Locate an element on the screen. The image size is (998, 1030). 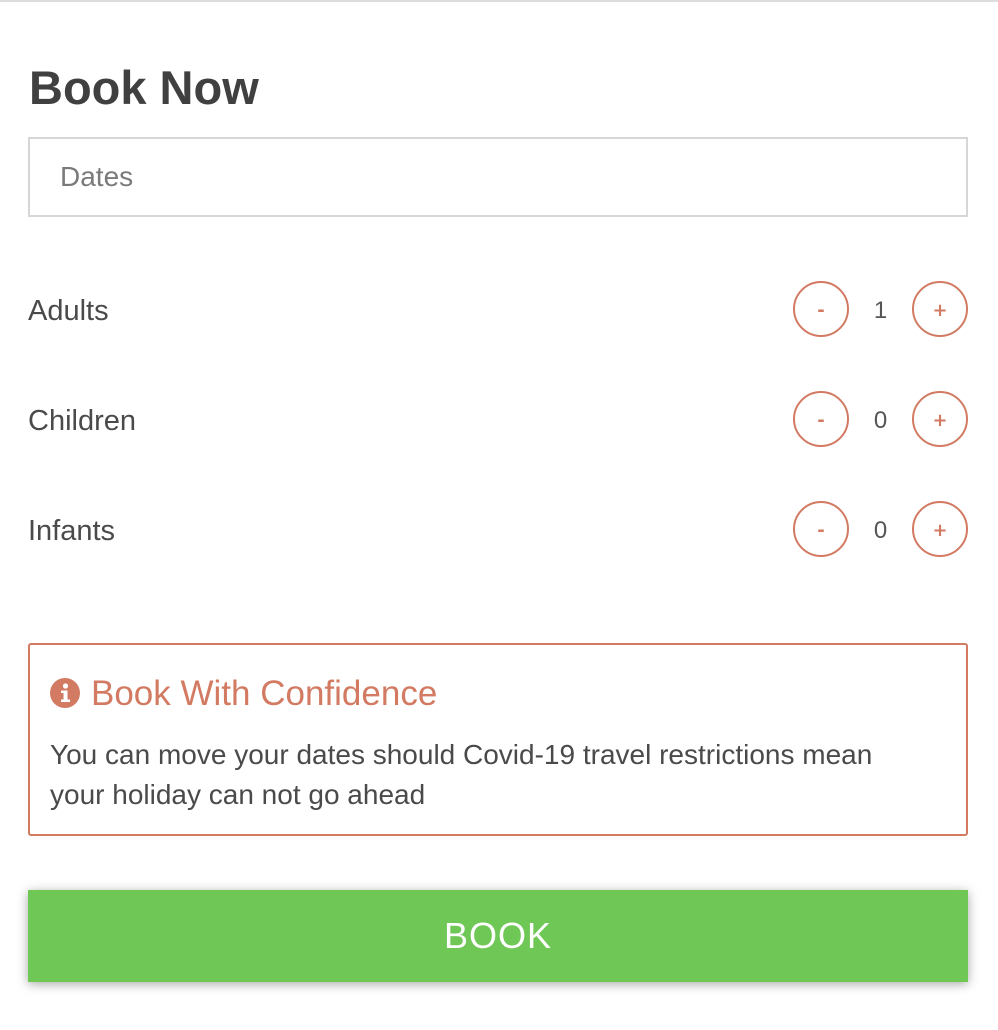
info-circle-icon is located at coordinates (65, 693).